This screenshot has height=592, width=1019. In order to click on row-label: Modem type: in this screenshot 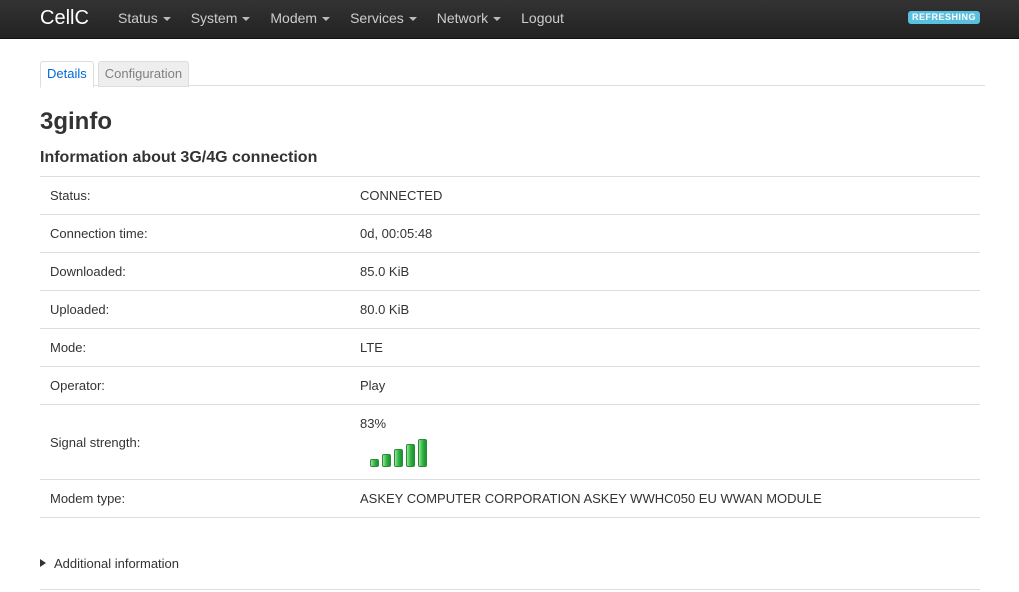, I will do `click(195, 498)`.